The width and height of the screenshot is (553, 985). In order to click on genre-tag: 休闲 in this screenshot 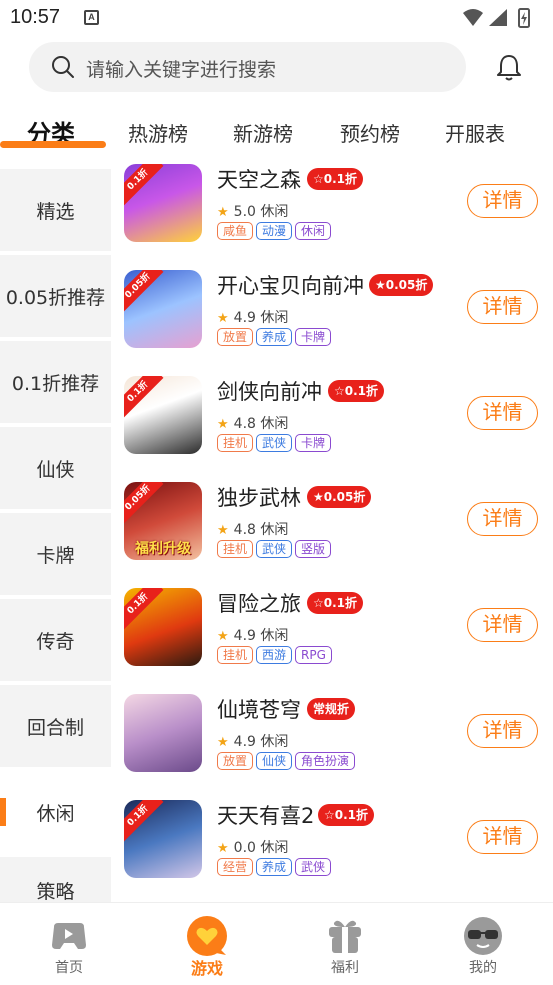, I will do `click(313, 231)`.